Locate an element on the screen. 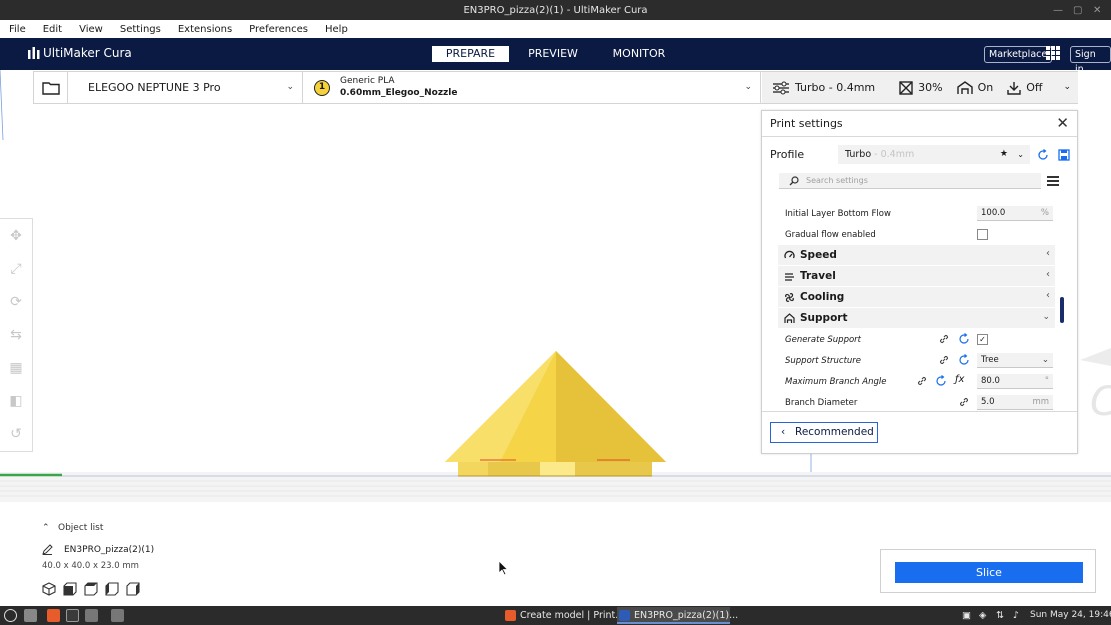 Image resolution: width=1111 pixels, height=625 pixels. mouse-cursor-icon is located at coordinates (503, 568).